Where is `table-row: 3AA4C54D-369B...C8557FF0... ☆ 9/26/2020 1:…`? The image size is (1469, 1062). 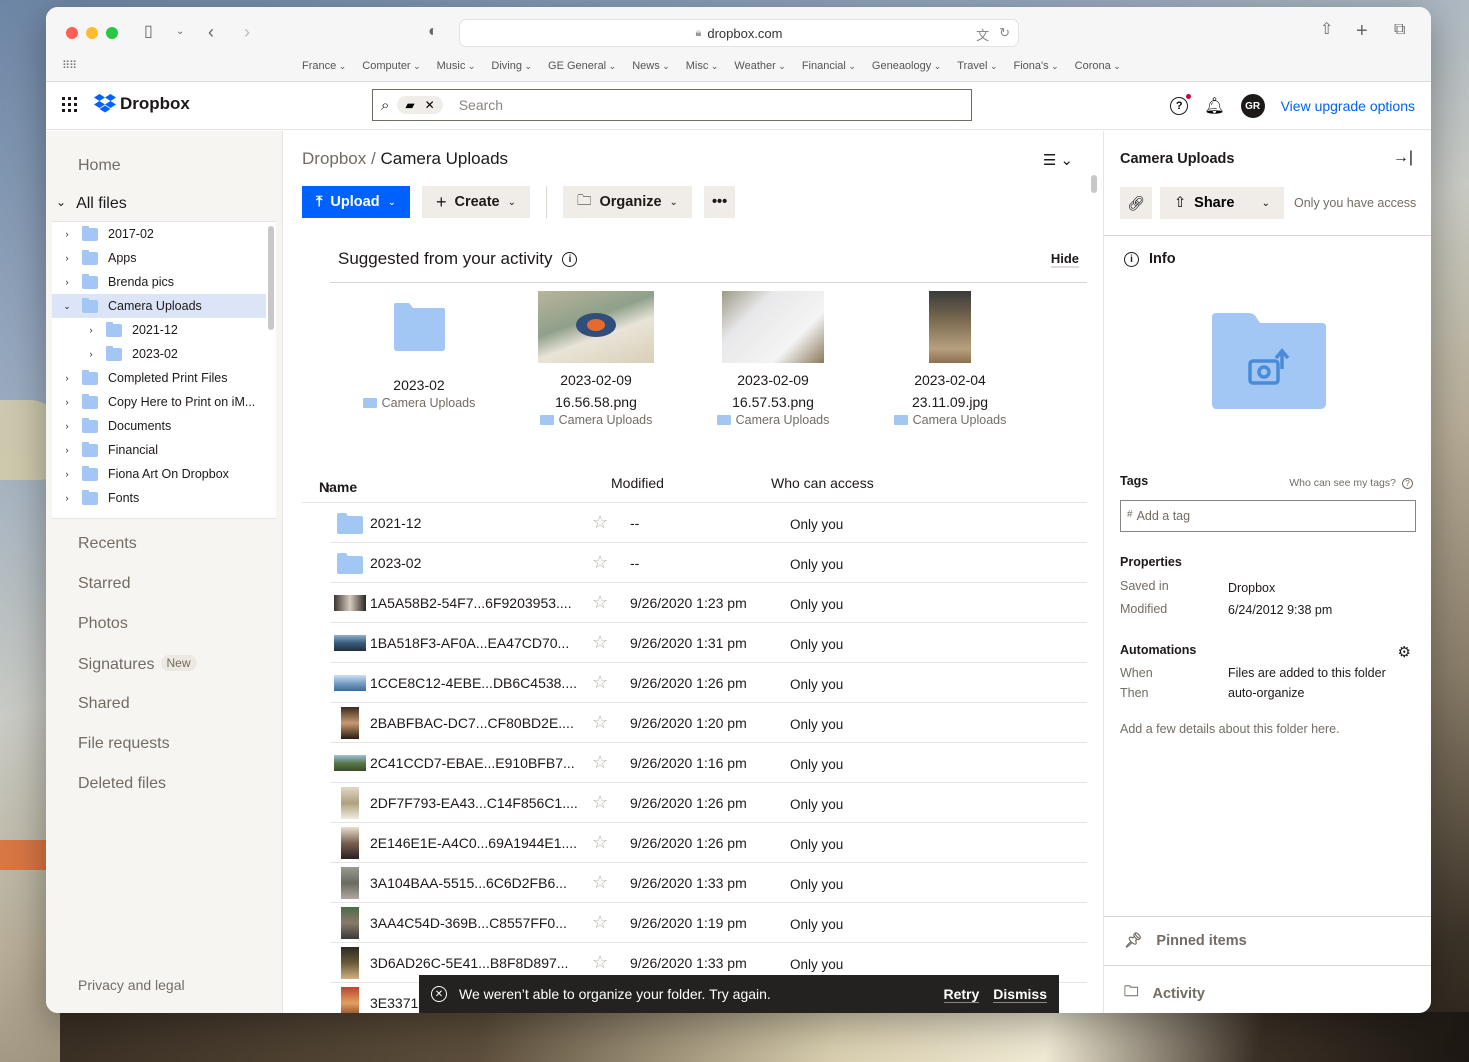
table-row: 3AA4C54D-369B...C8557FF0... ☆ 9/26/2020 1:… is located at coordinates (708, 923).